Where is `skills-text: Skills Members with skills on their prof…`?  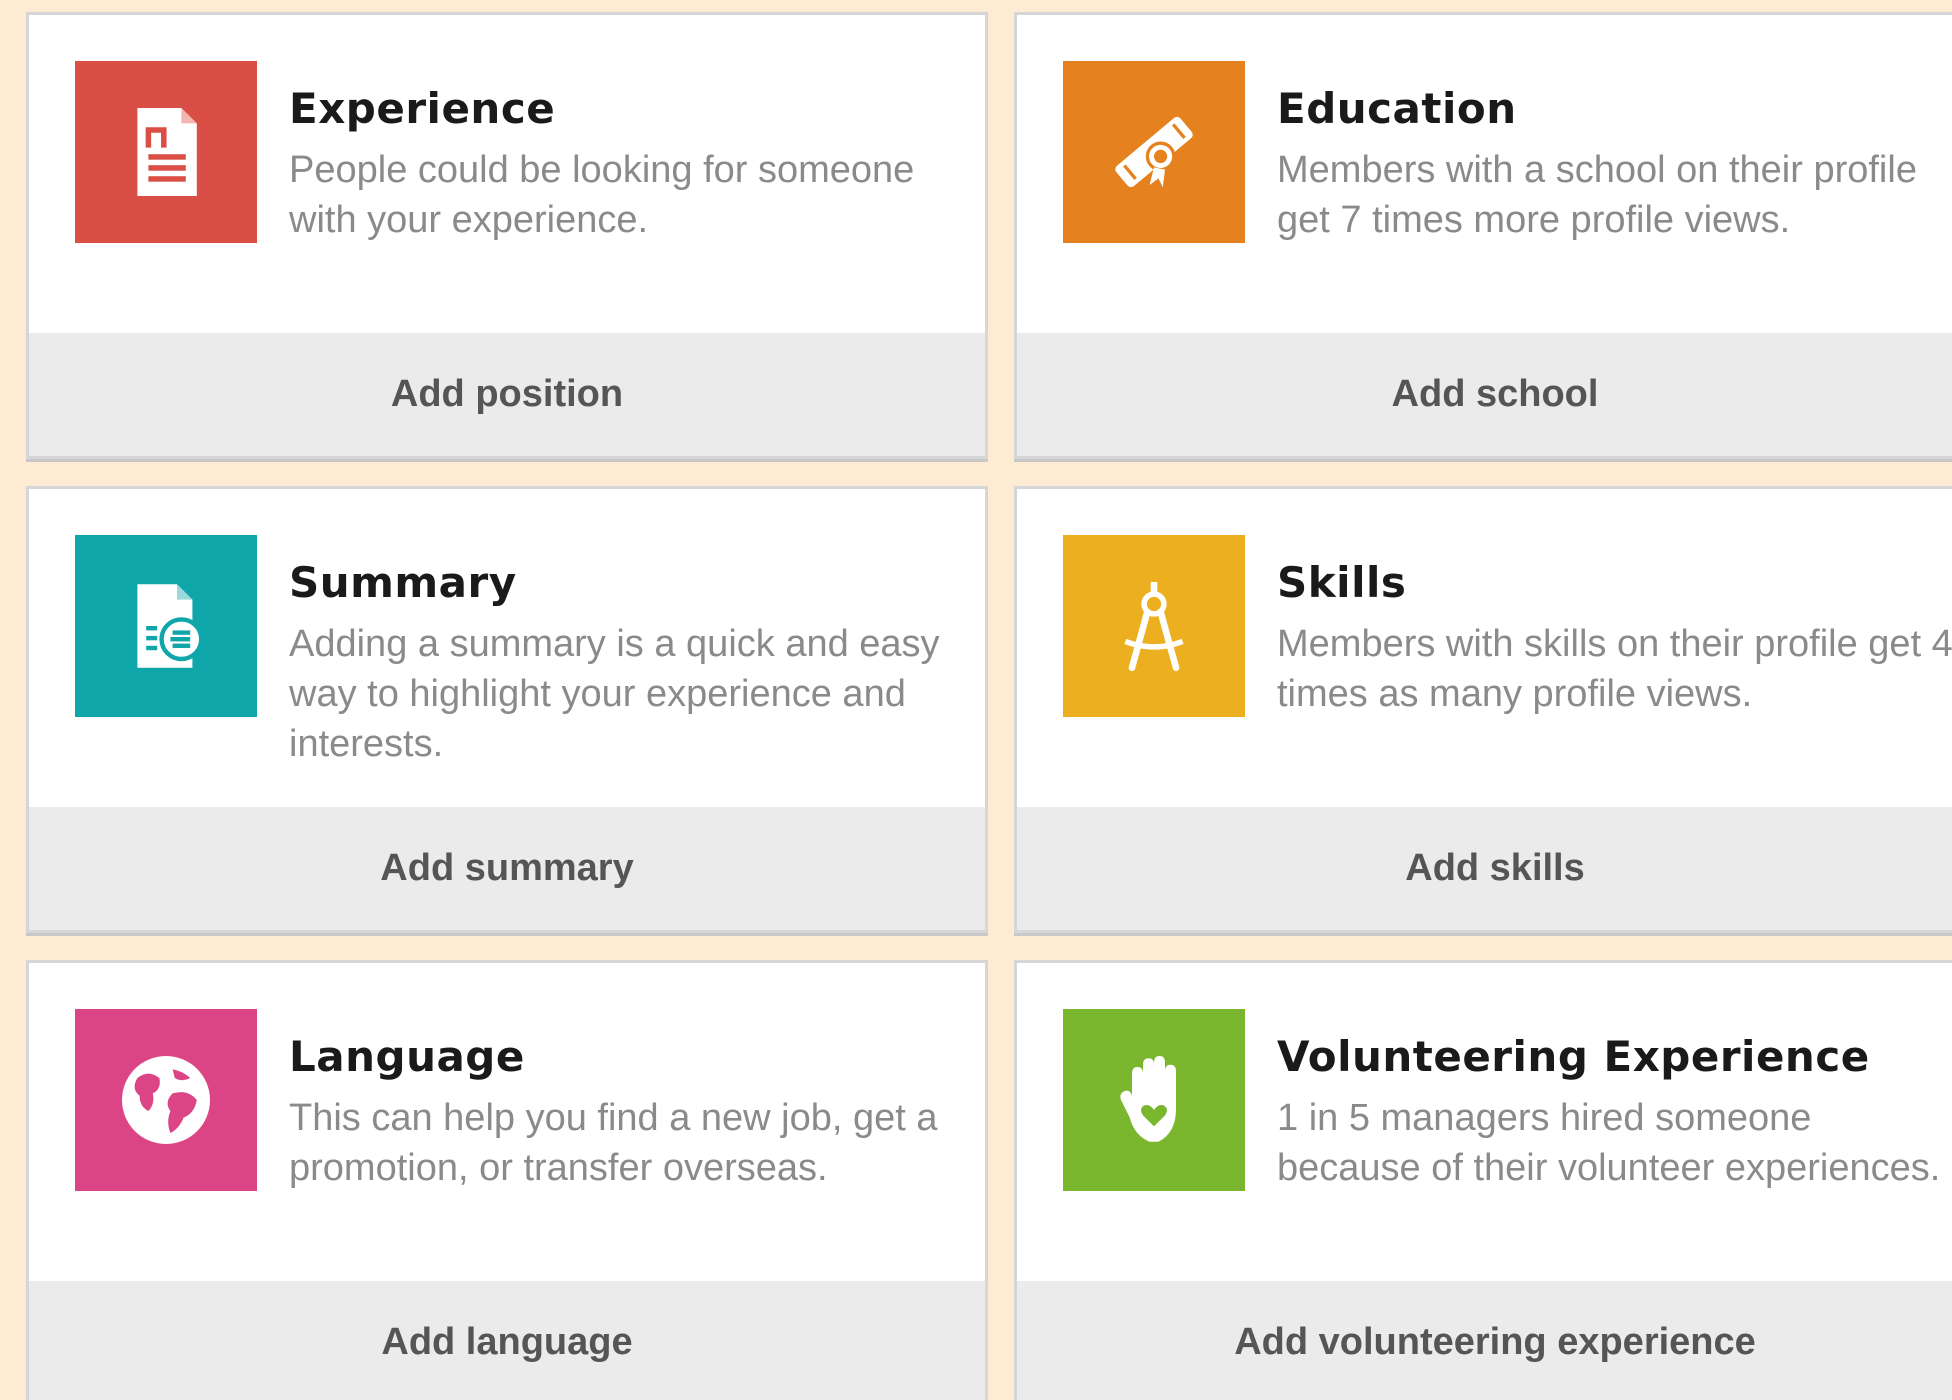 skills-text: Skills Members with skills on their prof… is located at coordinates (1614, 639).